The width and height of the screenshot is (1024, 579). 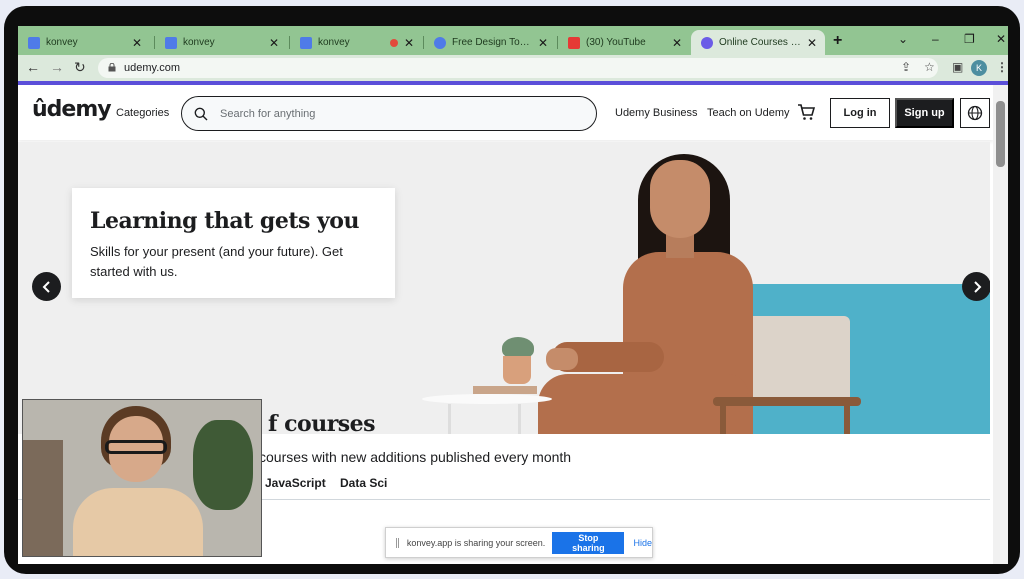 What do you see at coordinates (322, 424) in the screenshot?
I see `section-title: f courses` at bounding box center [322, 424].